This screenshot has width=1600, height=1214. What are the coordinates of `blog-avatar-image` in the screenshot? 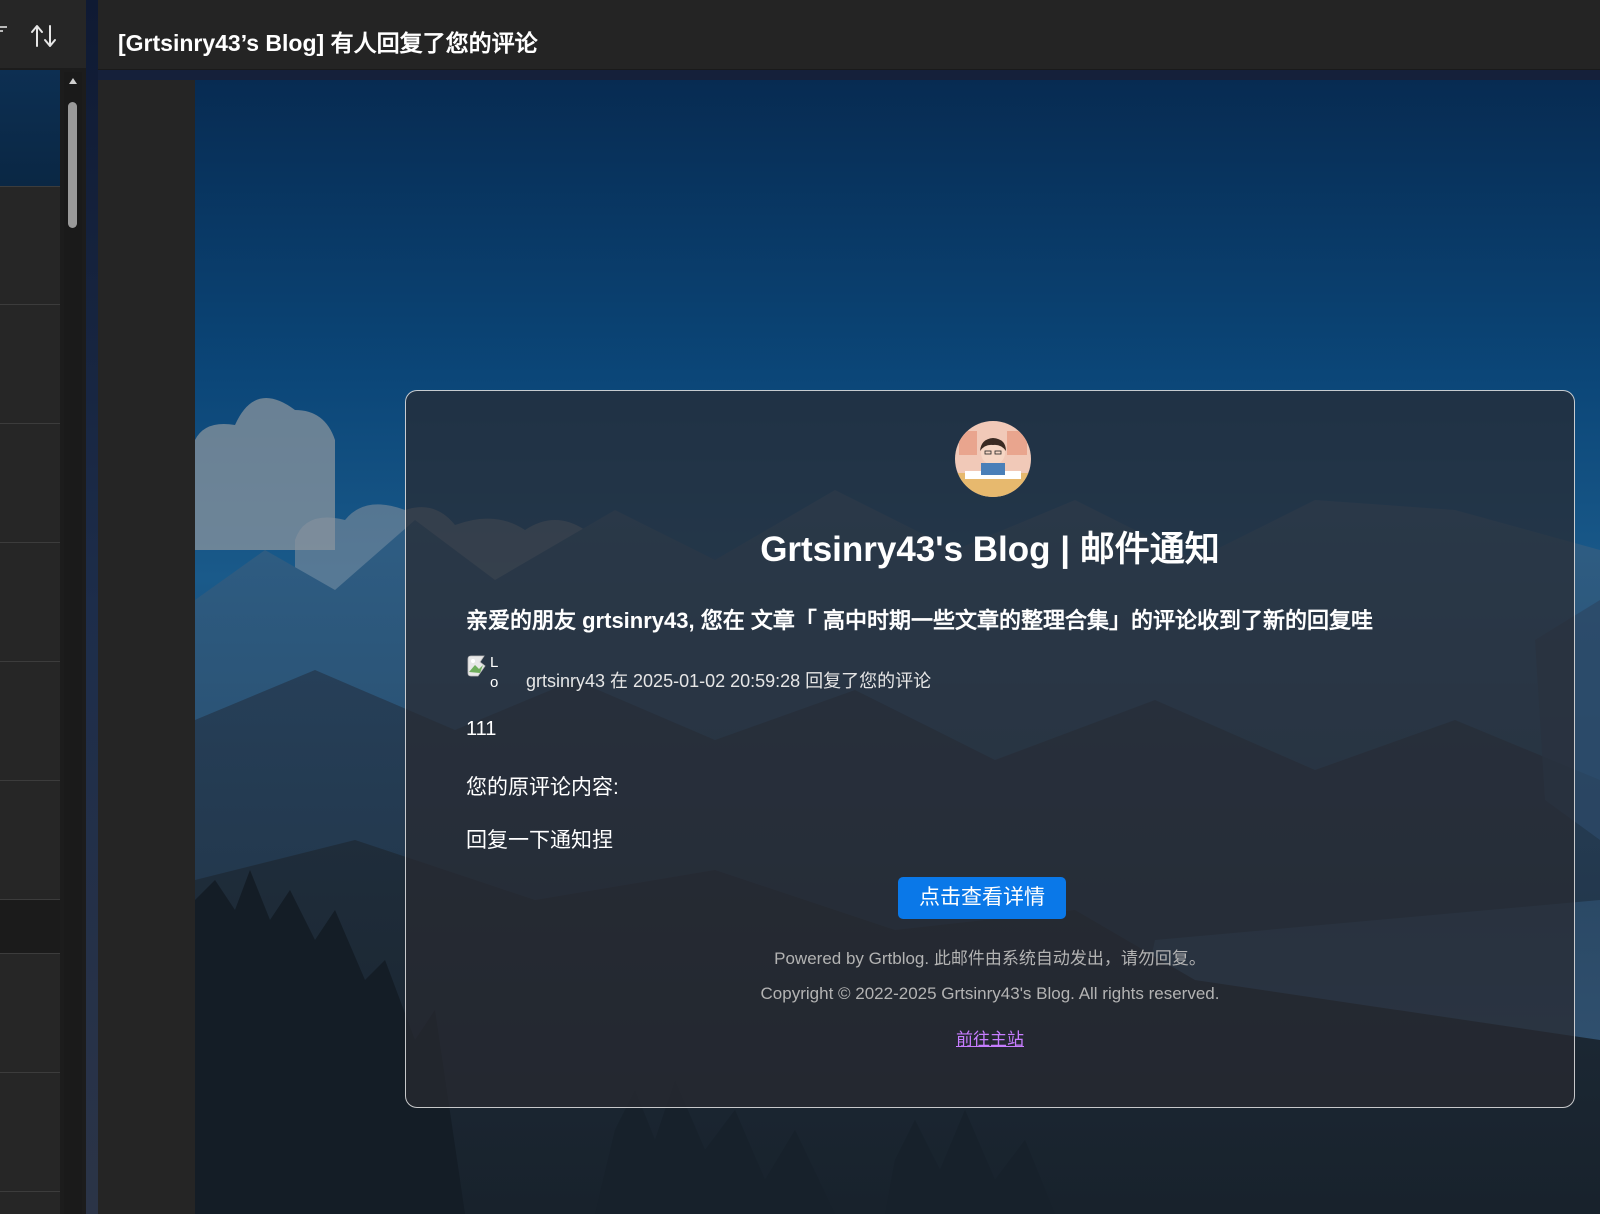 It's located at (993, 459).